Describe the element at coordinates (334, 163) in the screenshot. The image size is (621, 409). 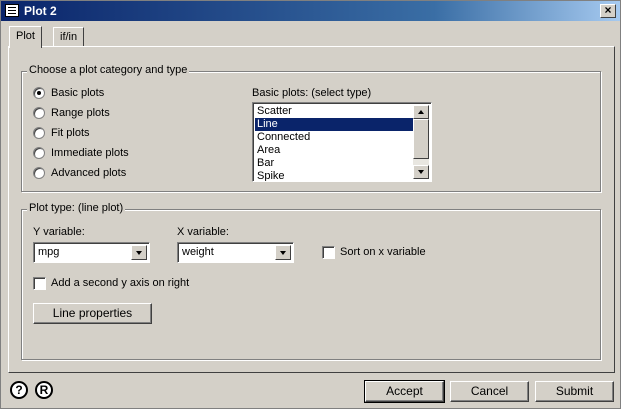
I see `list-item-bar: Bar` at that location.